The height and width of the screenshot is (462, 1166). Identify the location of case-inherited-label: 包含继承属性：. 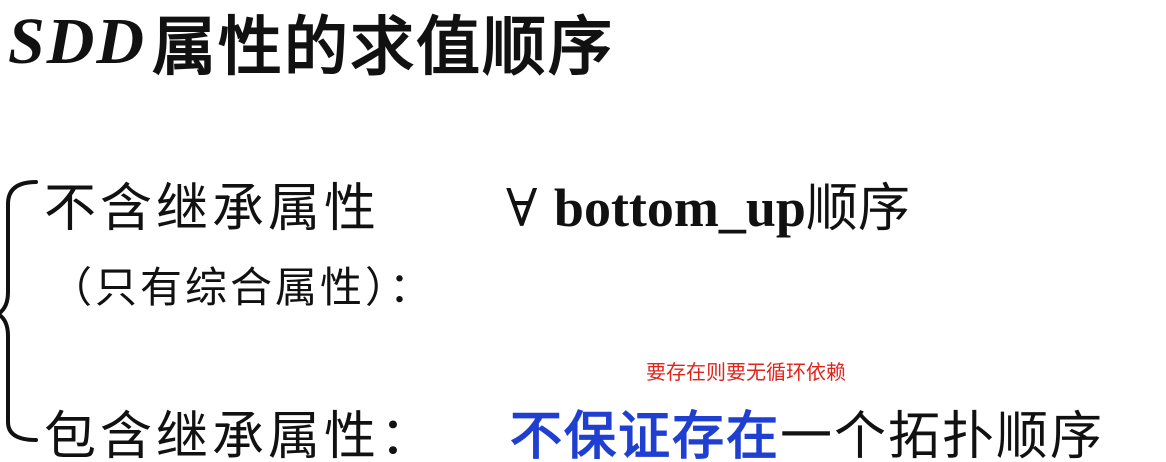
(240, 434).